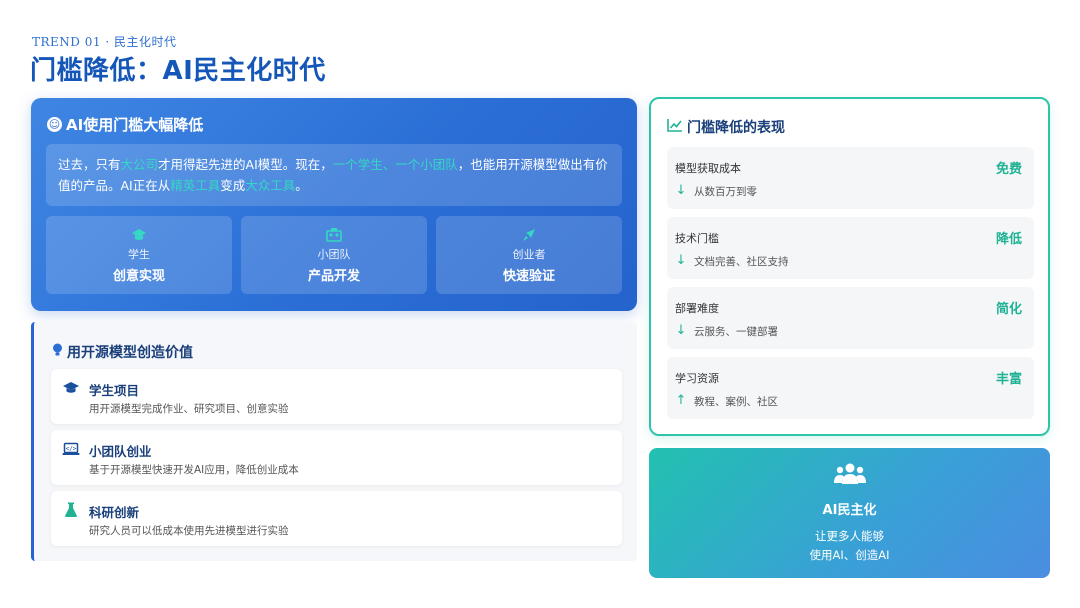 Image resolution: width=1080 pixels, height=608 pixels. I want to click on tile-small-team: 小团队 产品开发, so click(334, 255).